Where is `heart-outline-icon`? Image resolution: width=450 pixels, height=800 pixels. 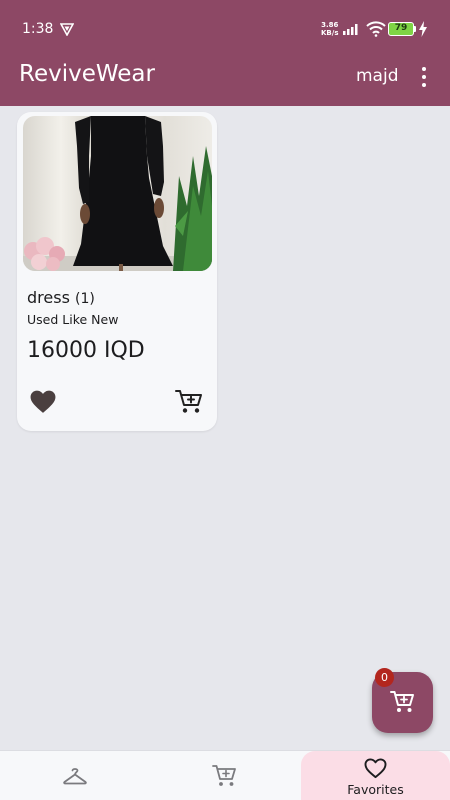
heart-outline-icon is located at coordinates (375, 768).